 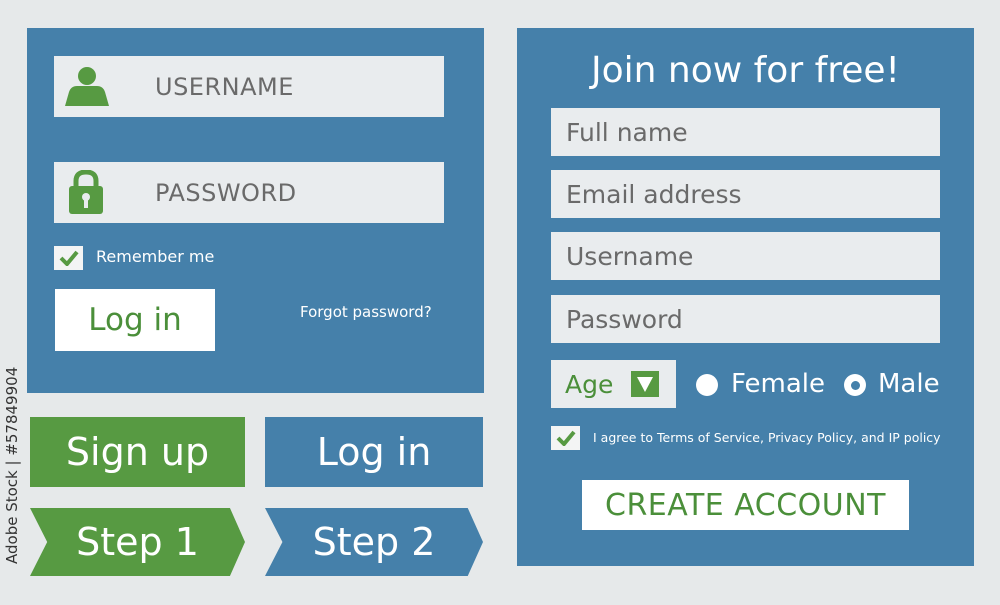 I want to click on login-large-button: Log in, so click(x=374, y=452).